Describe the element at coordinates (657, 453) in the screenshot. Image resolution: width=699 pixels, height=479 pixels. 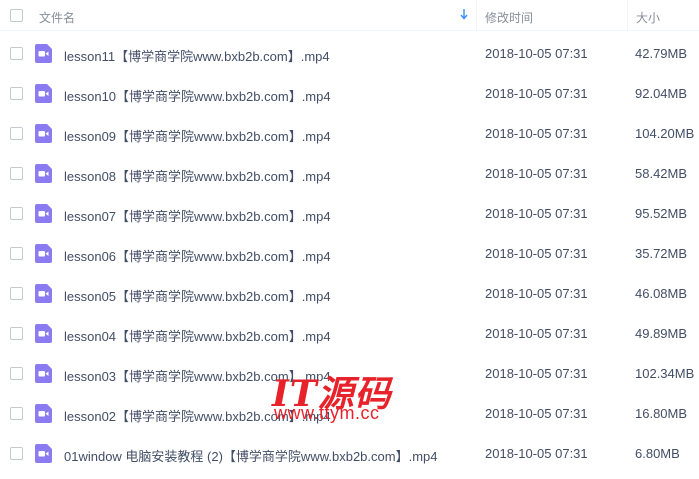
I see `file-size: 6.80MB` at that location.